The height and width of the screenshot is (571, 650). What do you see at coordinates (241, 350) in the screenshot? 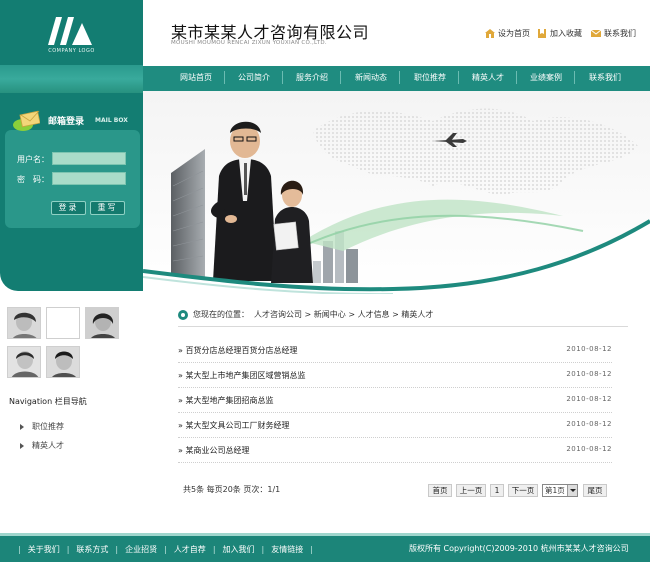
I see `job-title: 百货分店总经理百货分店总经理` at bounding box center [241, 350].